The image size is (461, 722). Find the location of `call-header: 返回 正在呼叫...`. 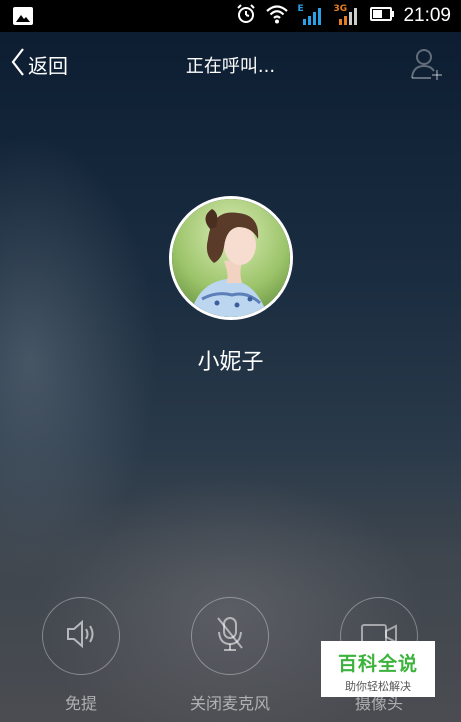

call-header: 返回 正在呼叫... is located at coordinates (230, 64).